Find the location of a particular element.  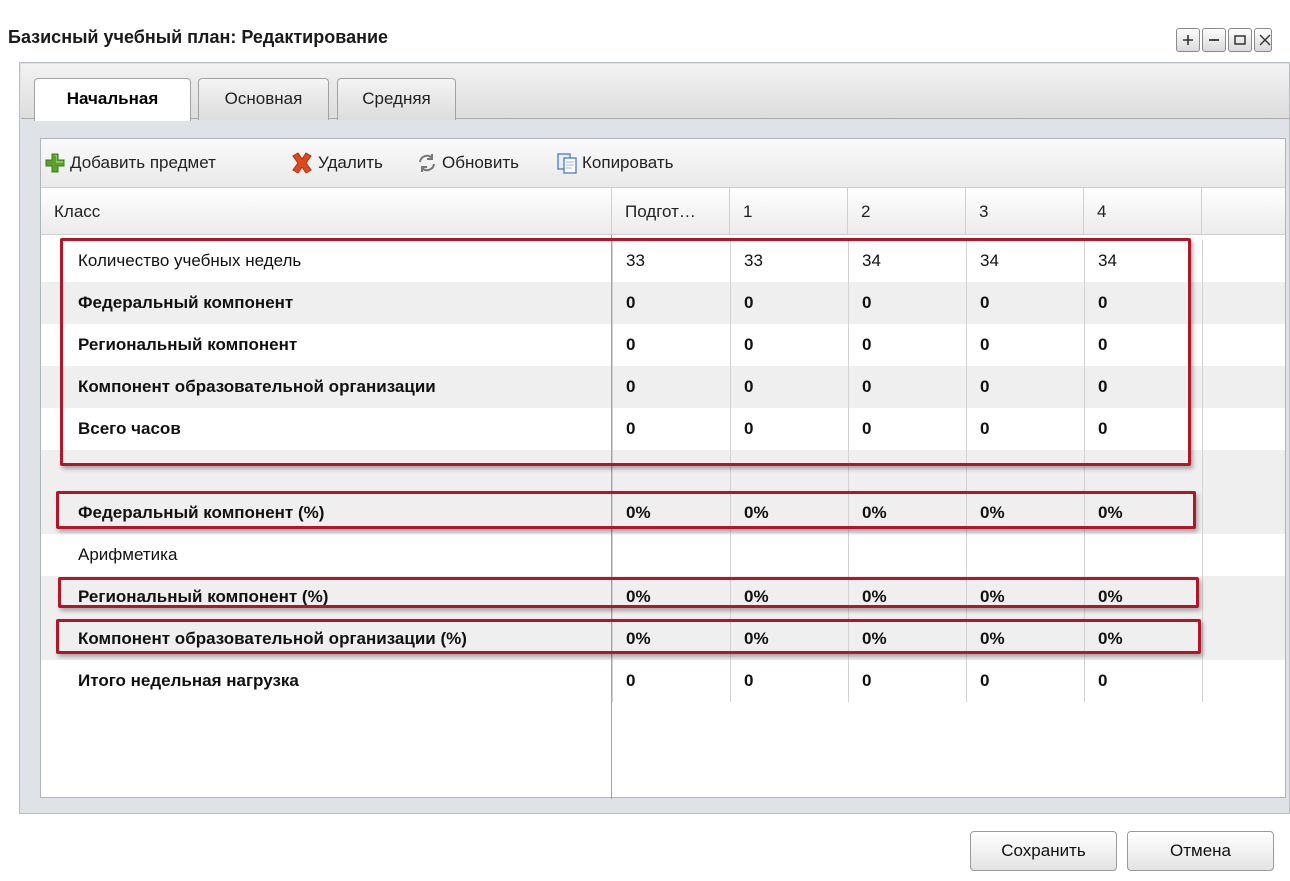

window-title: Базисный учебный план: Редактирование is located at coordinates (198, 37).